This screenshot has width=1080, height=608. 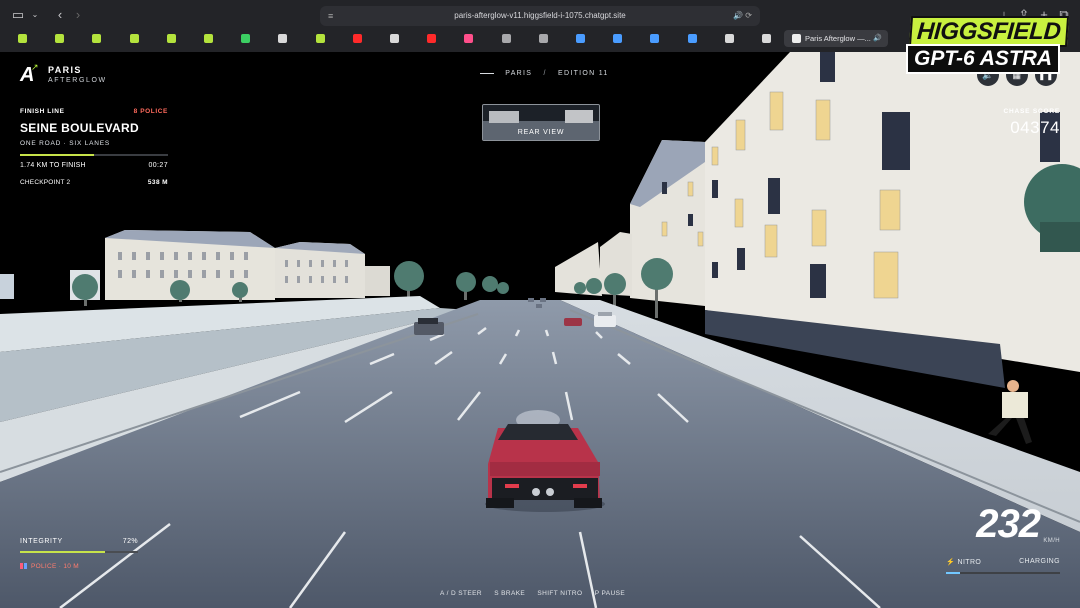 I want to click on chase-score: CHASE SCORE 04374, so click(x=1010, y=123).